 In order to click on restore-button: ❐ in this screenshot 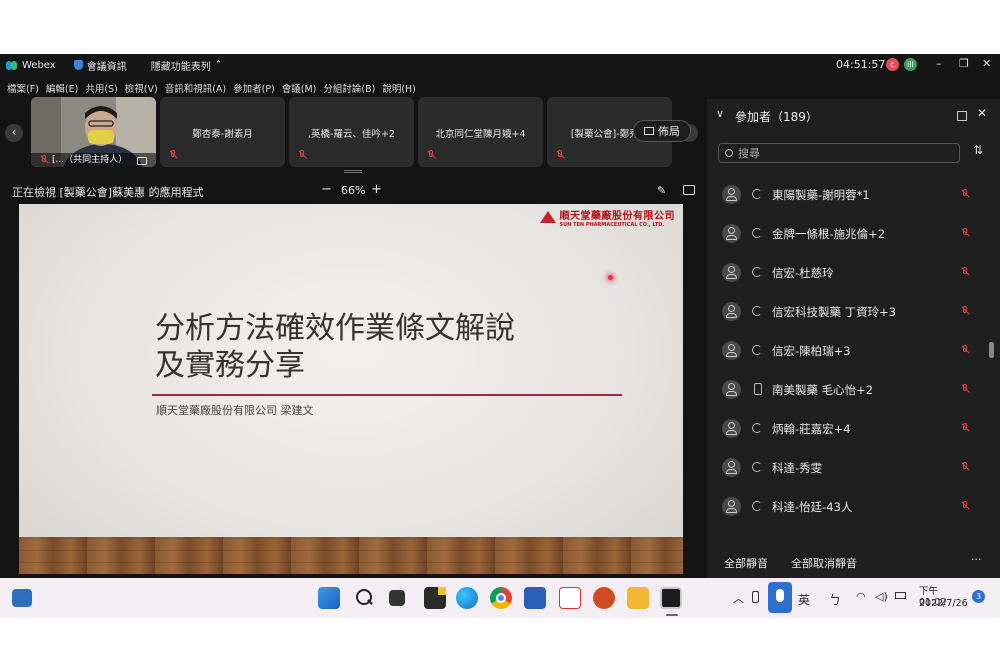, I will do `click(964, 63)`.